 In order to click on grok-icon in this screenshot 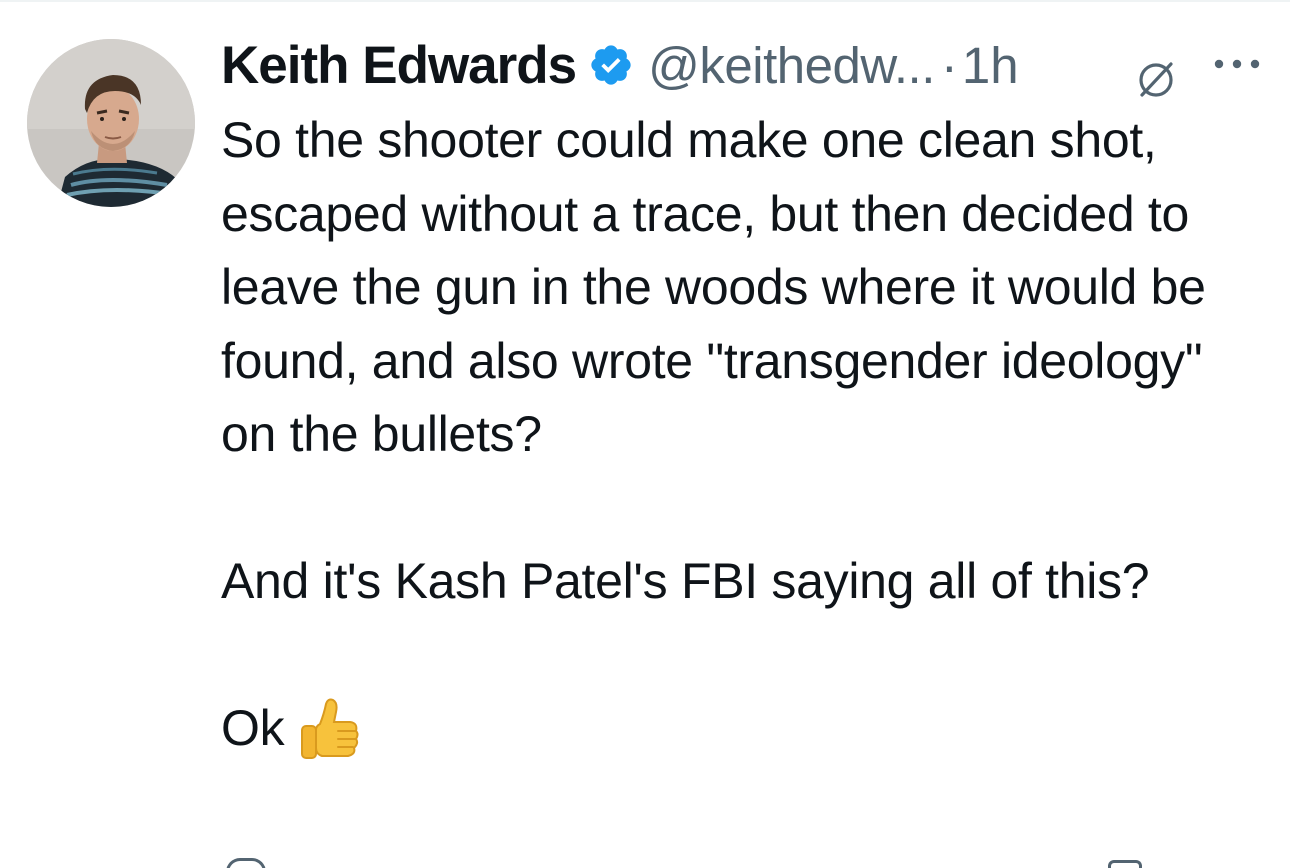, I will do `click(1156, 80)`.